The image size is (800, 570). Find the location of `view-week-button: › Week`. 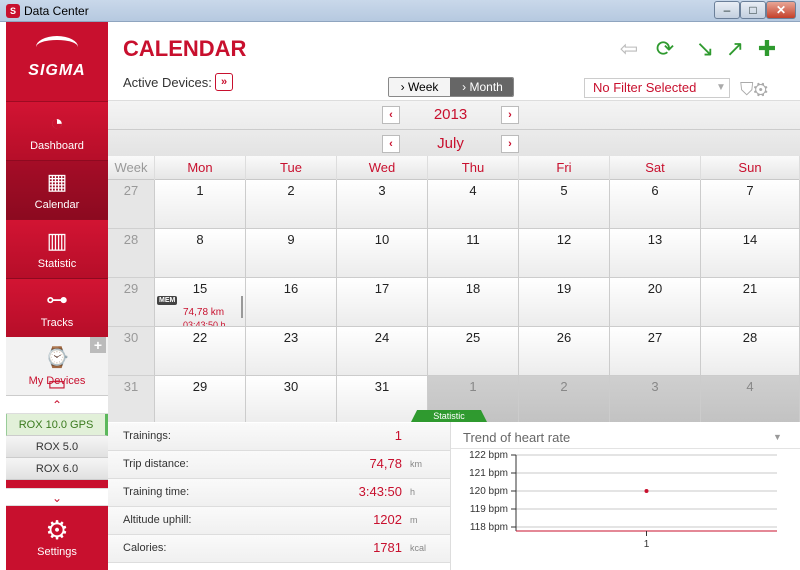

view-week-button: › Week is located at coordinates (419, 87).